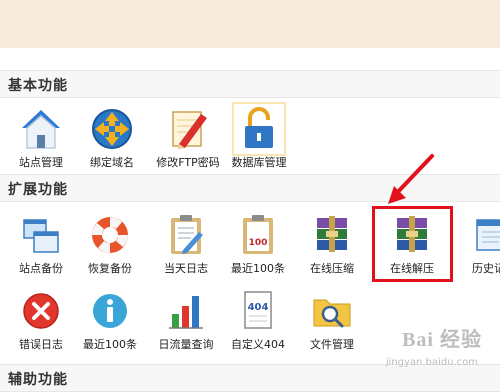 The height and width of the screenshot is (392, 500). I want to click on section-header-auxiliary: 辅助功能, so click(250, 378).